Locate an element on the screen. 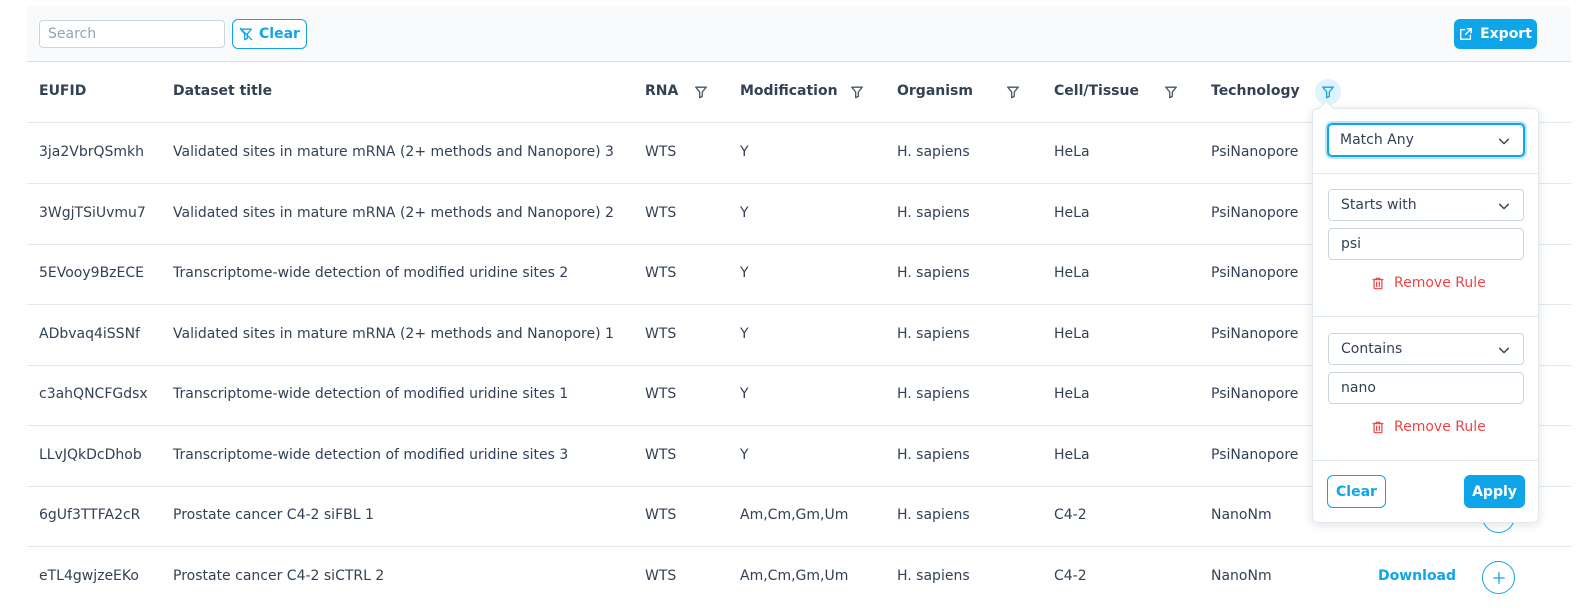  cell-tissue-filter-button is located at coordinates (1171, 92).